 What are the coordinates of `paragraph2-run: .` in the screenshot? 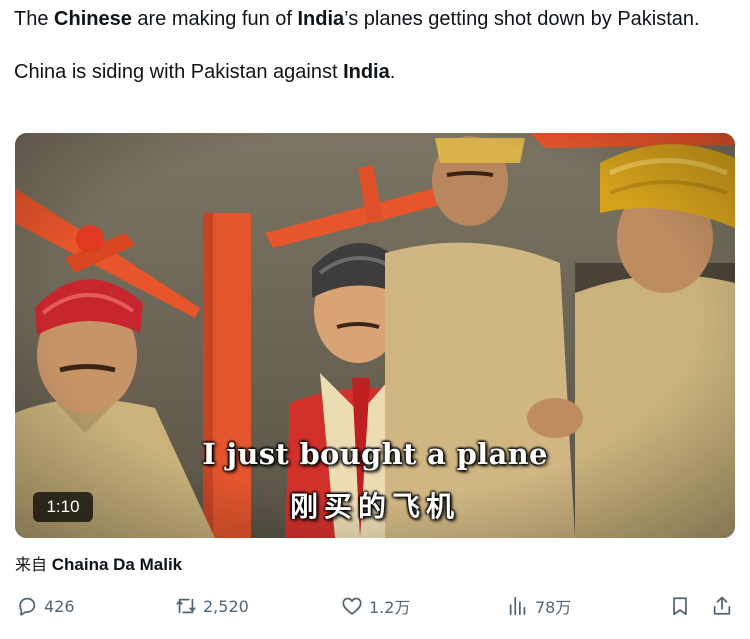 It's located at (392, 72).